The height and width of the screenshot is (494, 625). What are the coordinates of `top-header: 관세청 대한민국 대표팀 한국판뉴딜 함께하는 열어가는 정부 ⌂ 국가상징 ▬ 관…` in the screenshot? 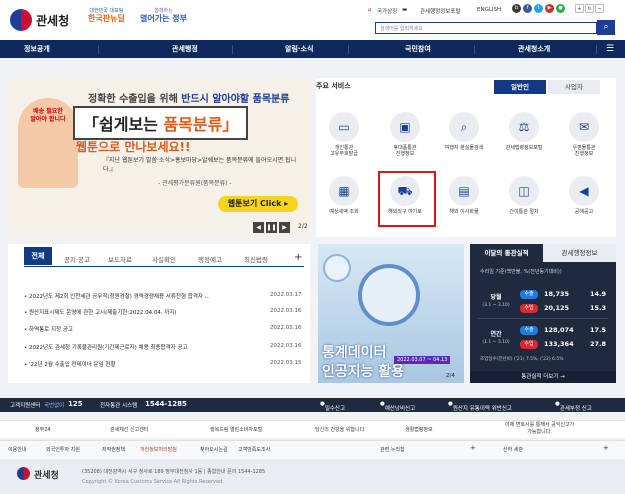 It's located at (312, 20).